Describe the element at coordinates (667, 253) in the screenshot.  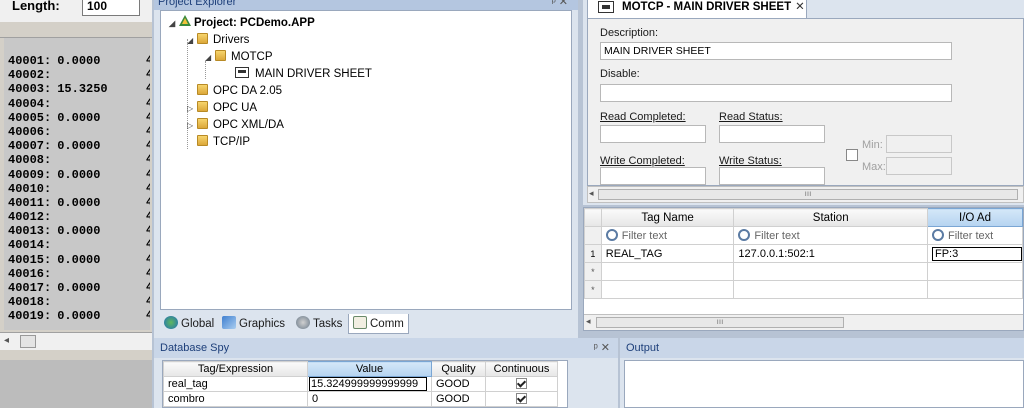
I see `cell-tag-name: REAL_TAG` at that location.